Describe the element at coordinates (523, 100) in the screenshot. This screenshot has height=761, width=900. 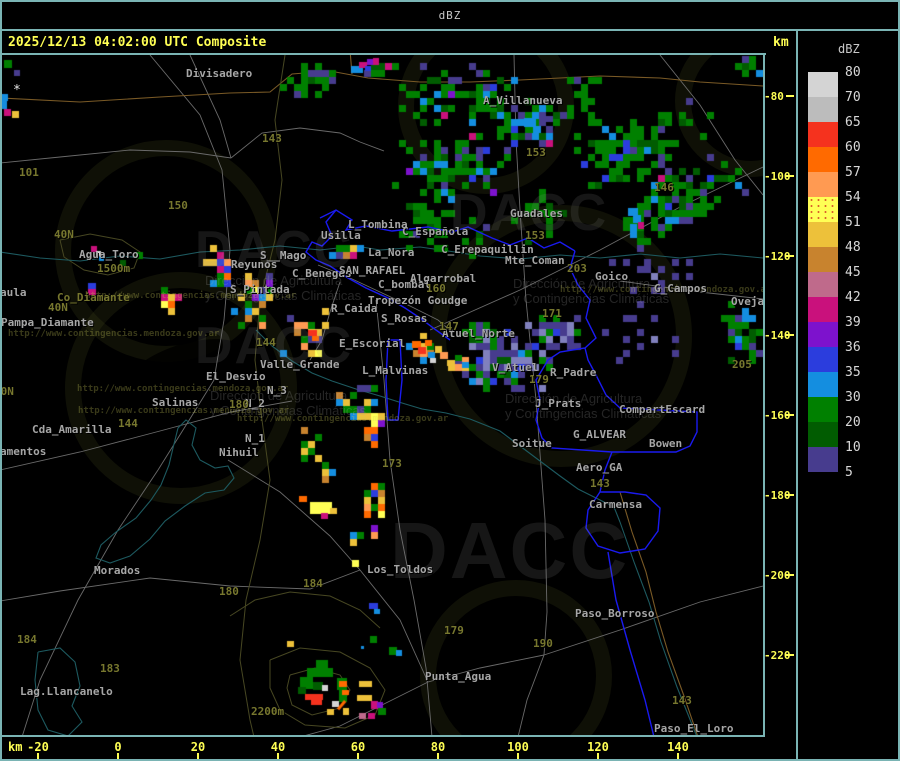
I see `place-label: A_Villanueva` at that location.